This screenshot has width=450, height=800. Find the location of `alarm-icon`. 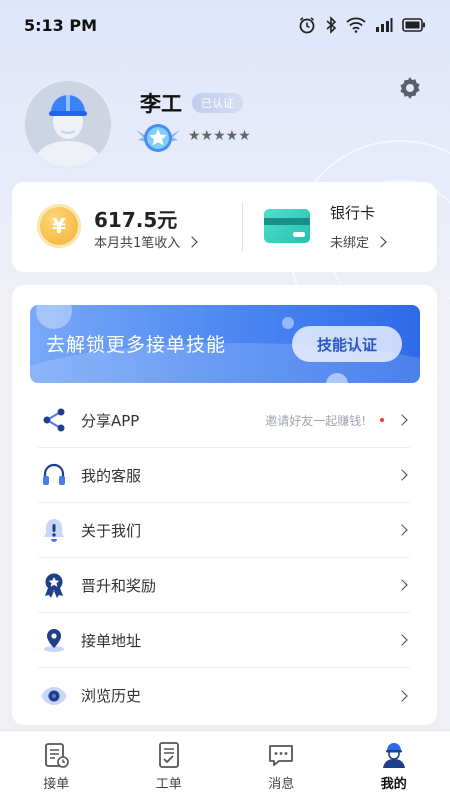

alarm-icon is located at coordinates (307, 25).